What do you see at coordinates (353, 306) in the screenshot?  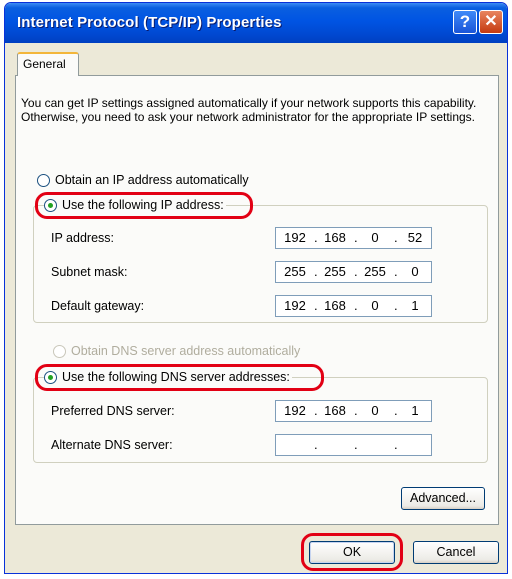 I see `default-gateway-input: 192. 168. 0. 1` at bounding box center [353, 306].